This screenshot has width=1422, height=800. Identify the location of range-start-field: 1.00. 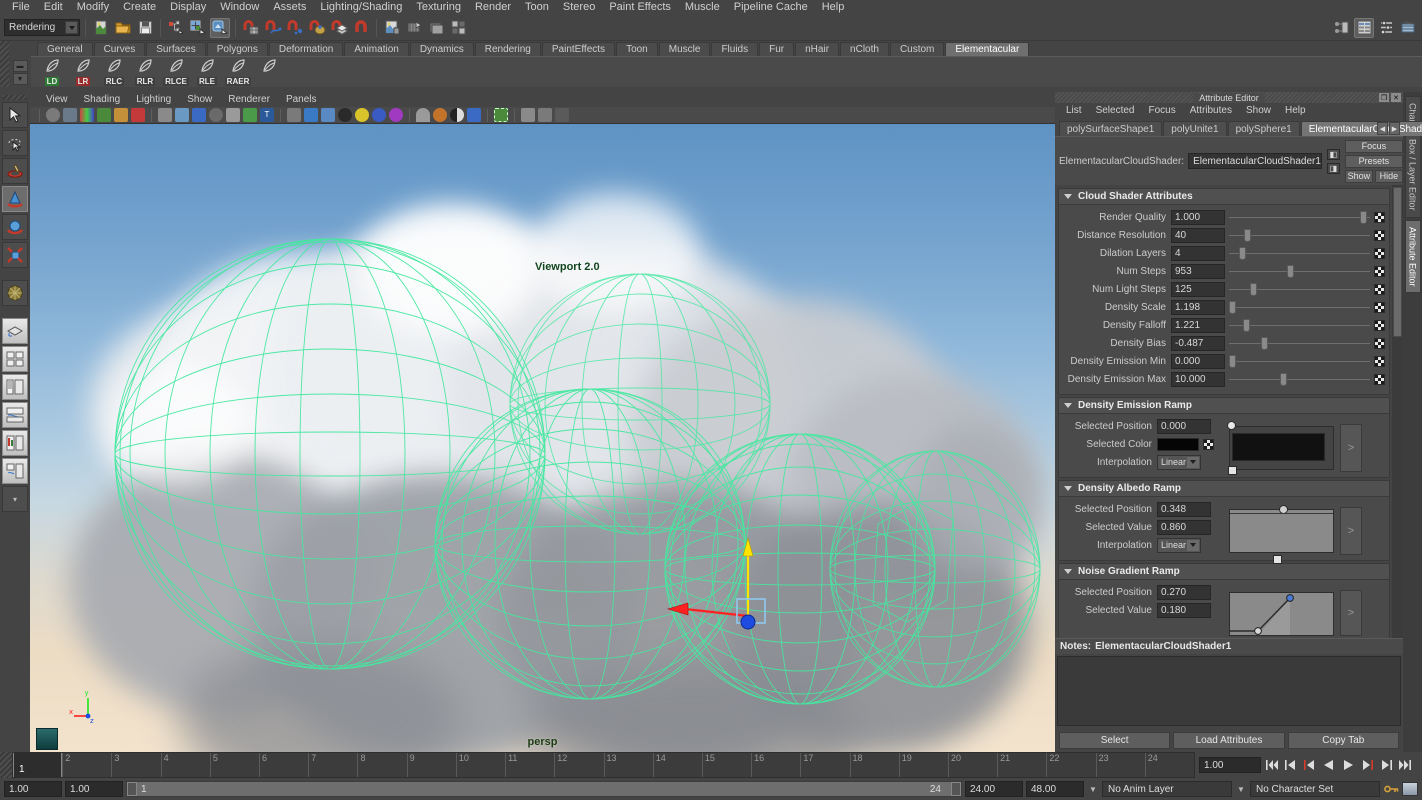
(33, 789).